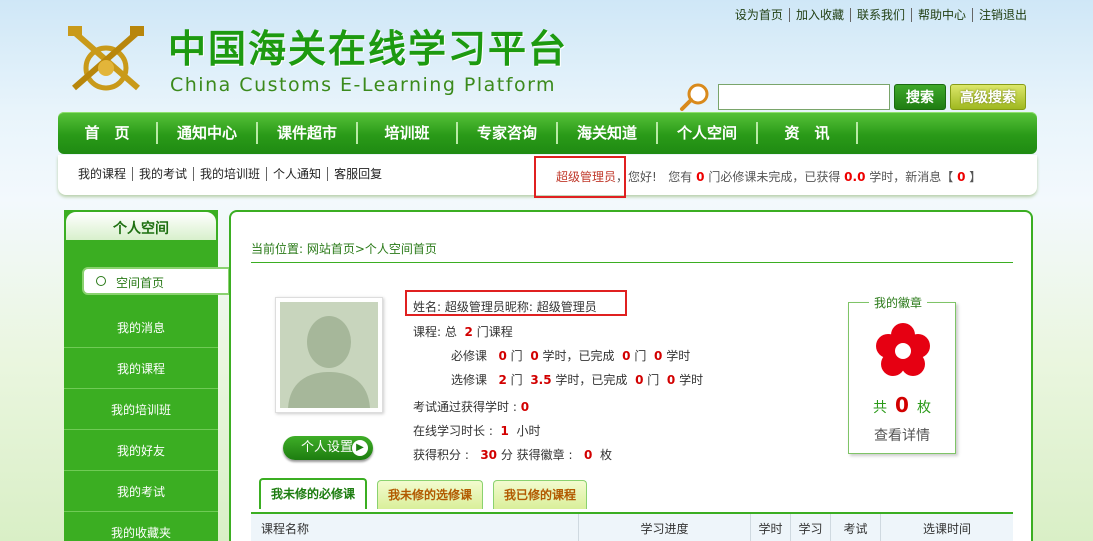  Describe the element at coordinates (208, 133) in the screenshot. I see `nav-notice-center: 通知中心` at that location.